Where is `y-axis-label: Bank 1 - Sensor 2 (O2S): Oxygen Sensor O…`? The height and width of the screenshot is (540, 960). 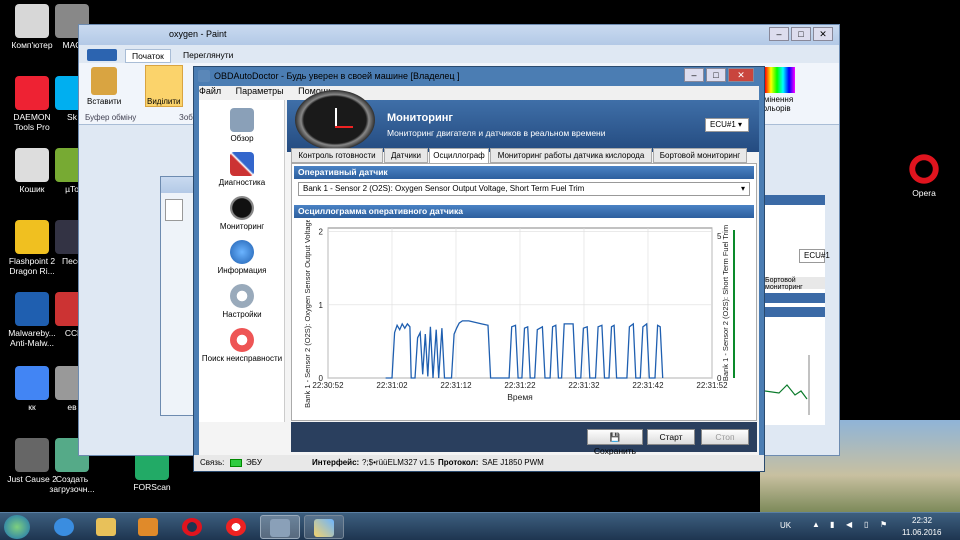
y-axis-label: Bank 1 - Sensor 2 (O2S): Oxygen Sensor O… is located at coordinates (307, 314).